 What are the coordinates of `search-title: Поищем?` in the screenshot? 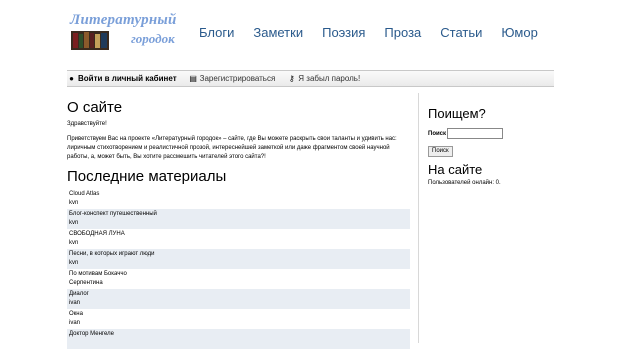 It's located at (457, 113).